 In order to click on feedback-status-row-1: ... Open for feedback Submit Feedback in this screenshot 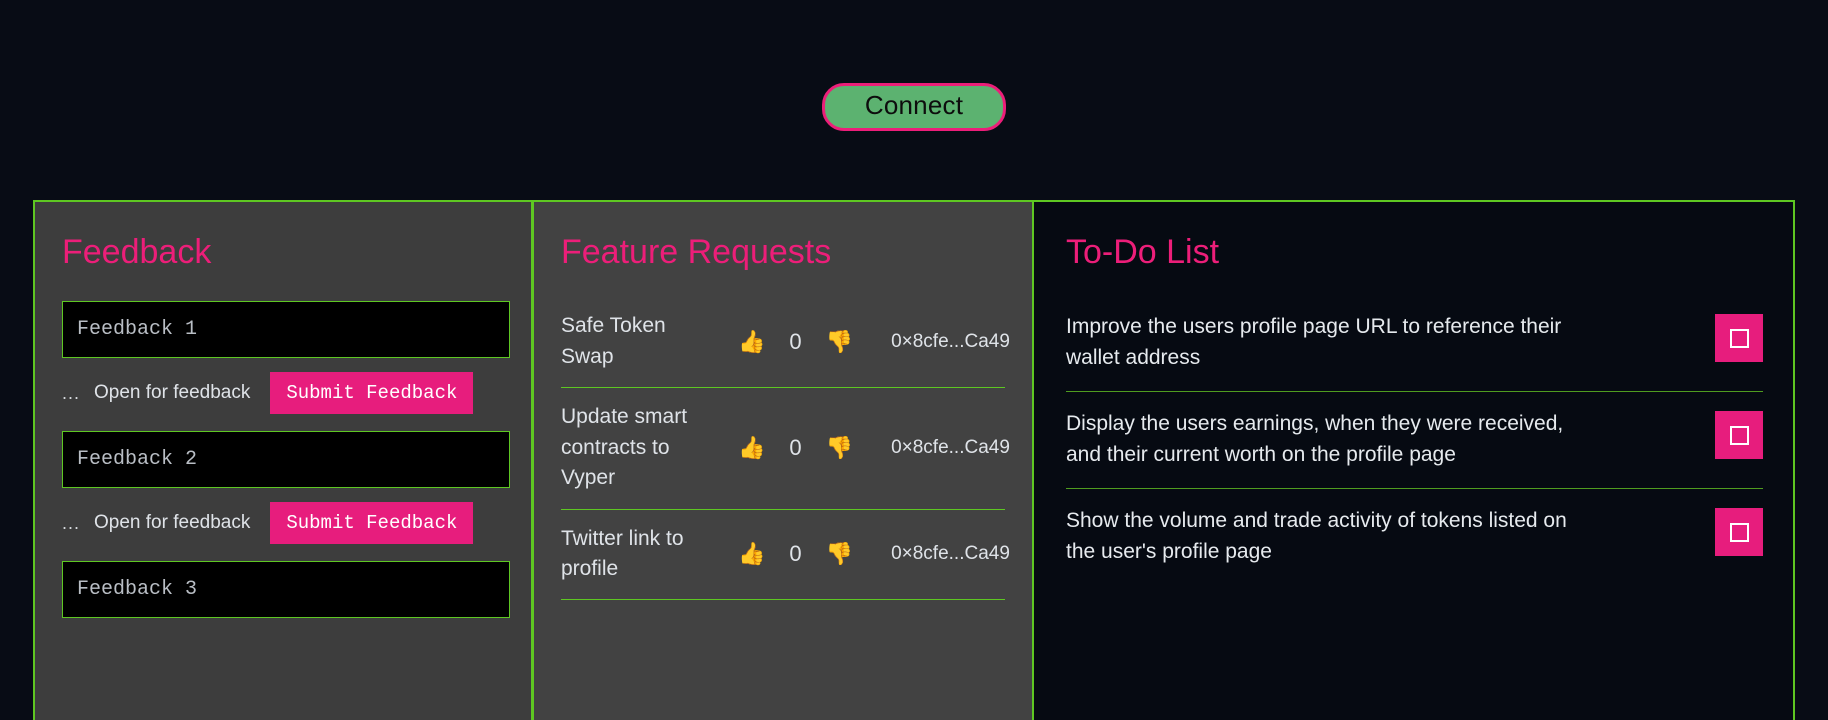, I will do `click(283, 393)`.